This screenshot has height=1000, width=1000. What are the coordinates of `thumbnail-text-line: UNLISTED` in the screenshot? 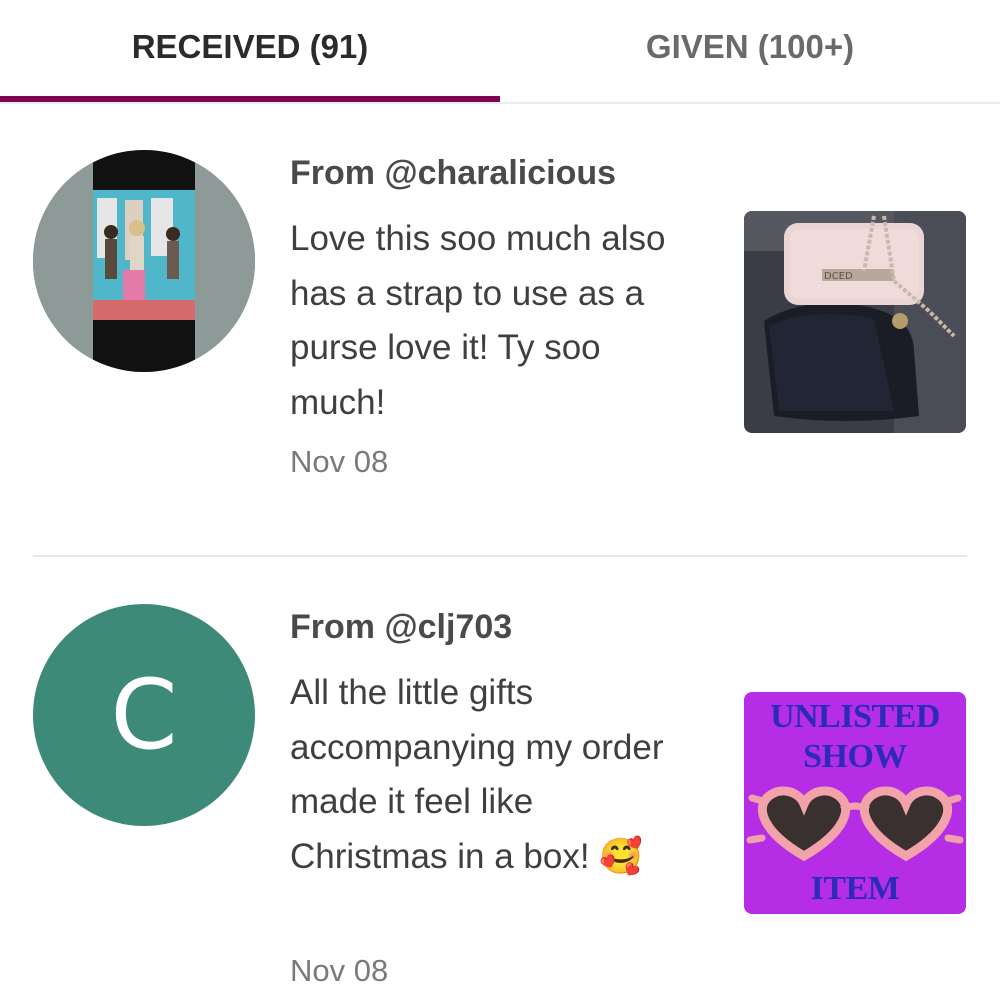 It's located at (855, 716).